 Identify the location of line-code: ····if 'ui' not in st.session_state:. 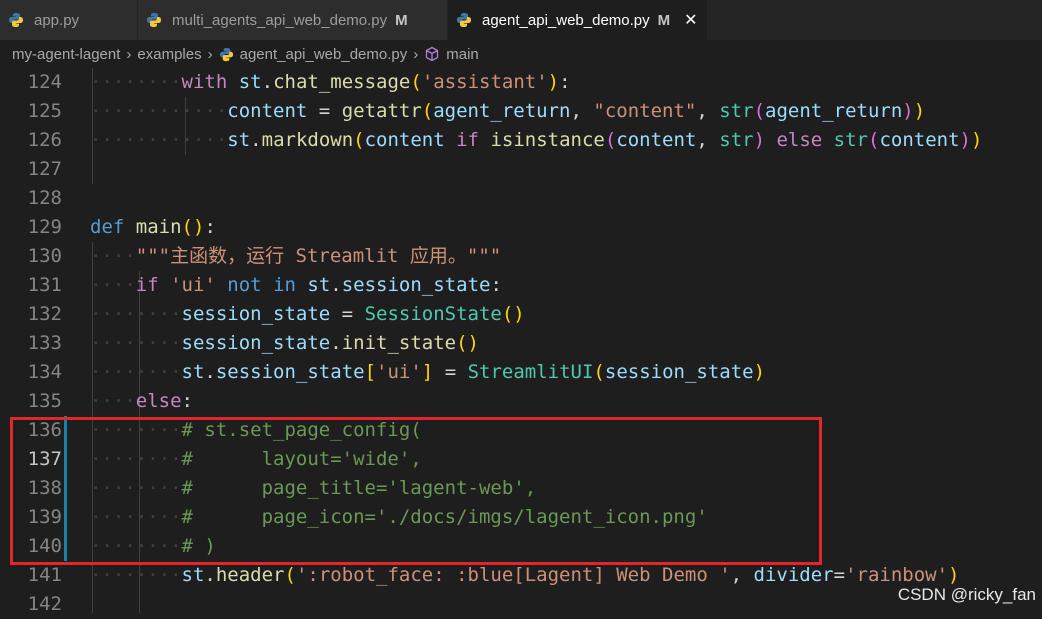
(296, 285).